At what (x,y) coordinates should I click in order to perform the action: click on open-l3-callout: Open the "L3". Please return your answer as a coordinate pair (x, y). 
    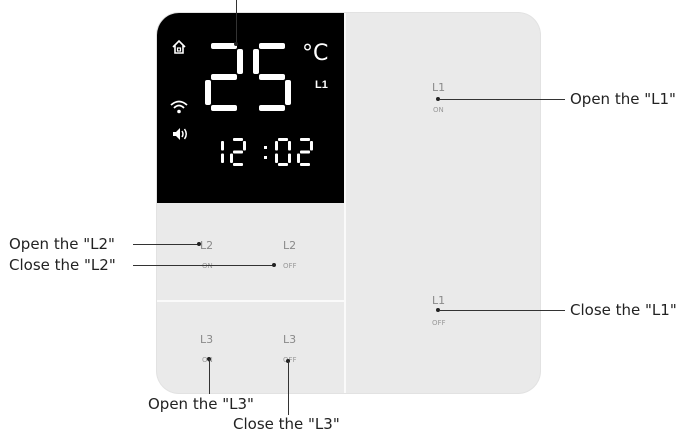
    Looking at the image, I should click on (201, 404).